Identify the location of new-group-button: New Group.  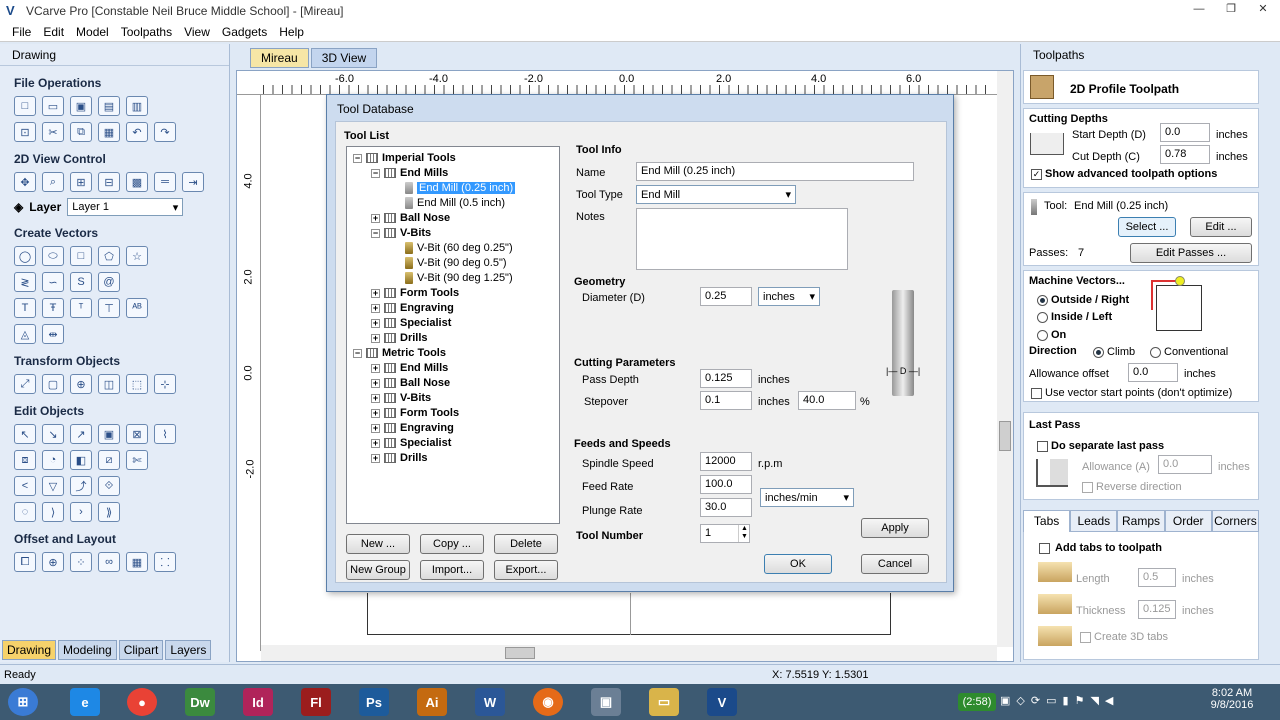
(378, 570).